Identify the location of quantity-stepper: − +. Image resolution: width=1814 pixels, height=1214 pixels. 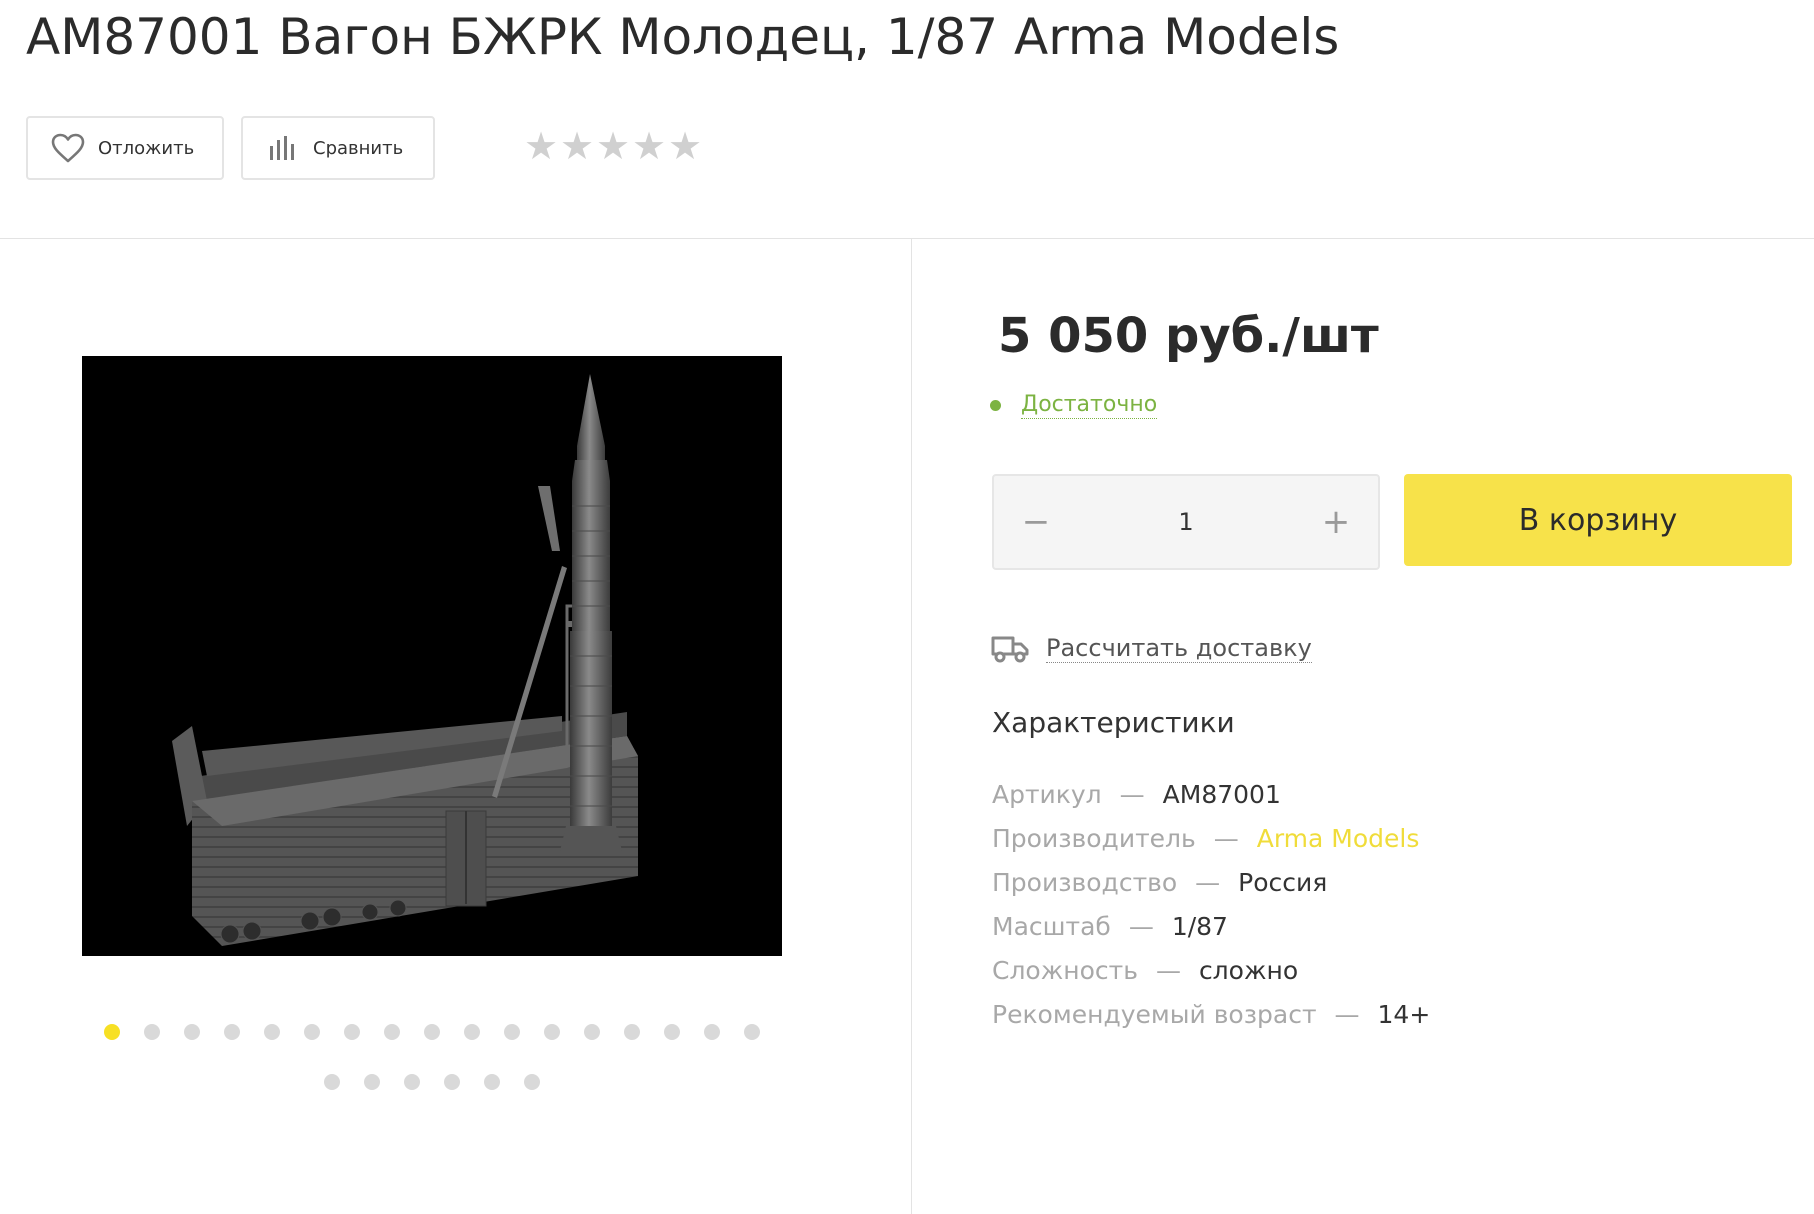
(1186, 522).